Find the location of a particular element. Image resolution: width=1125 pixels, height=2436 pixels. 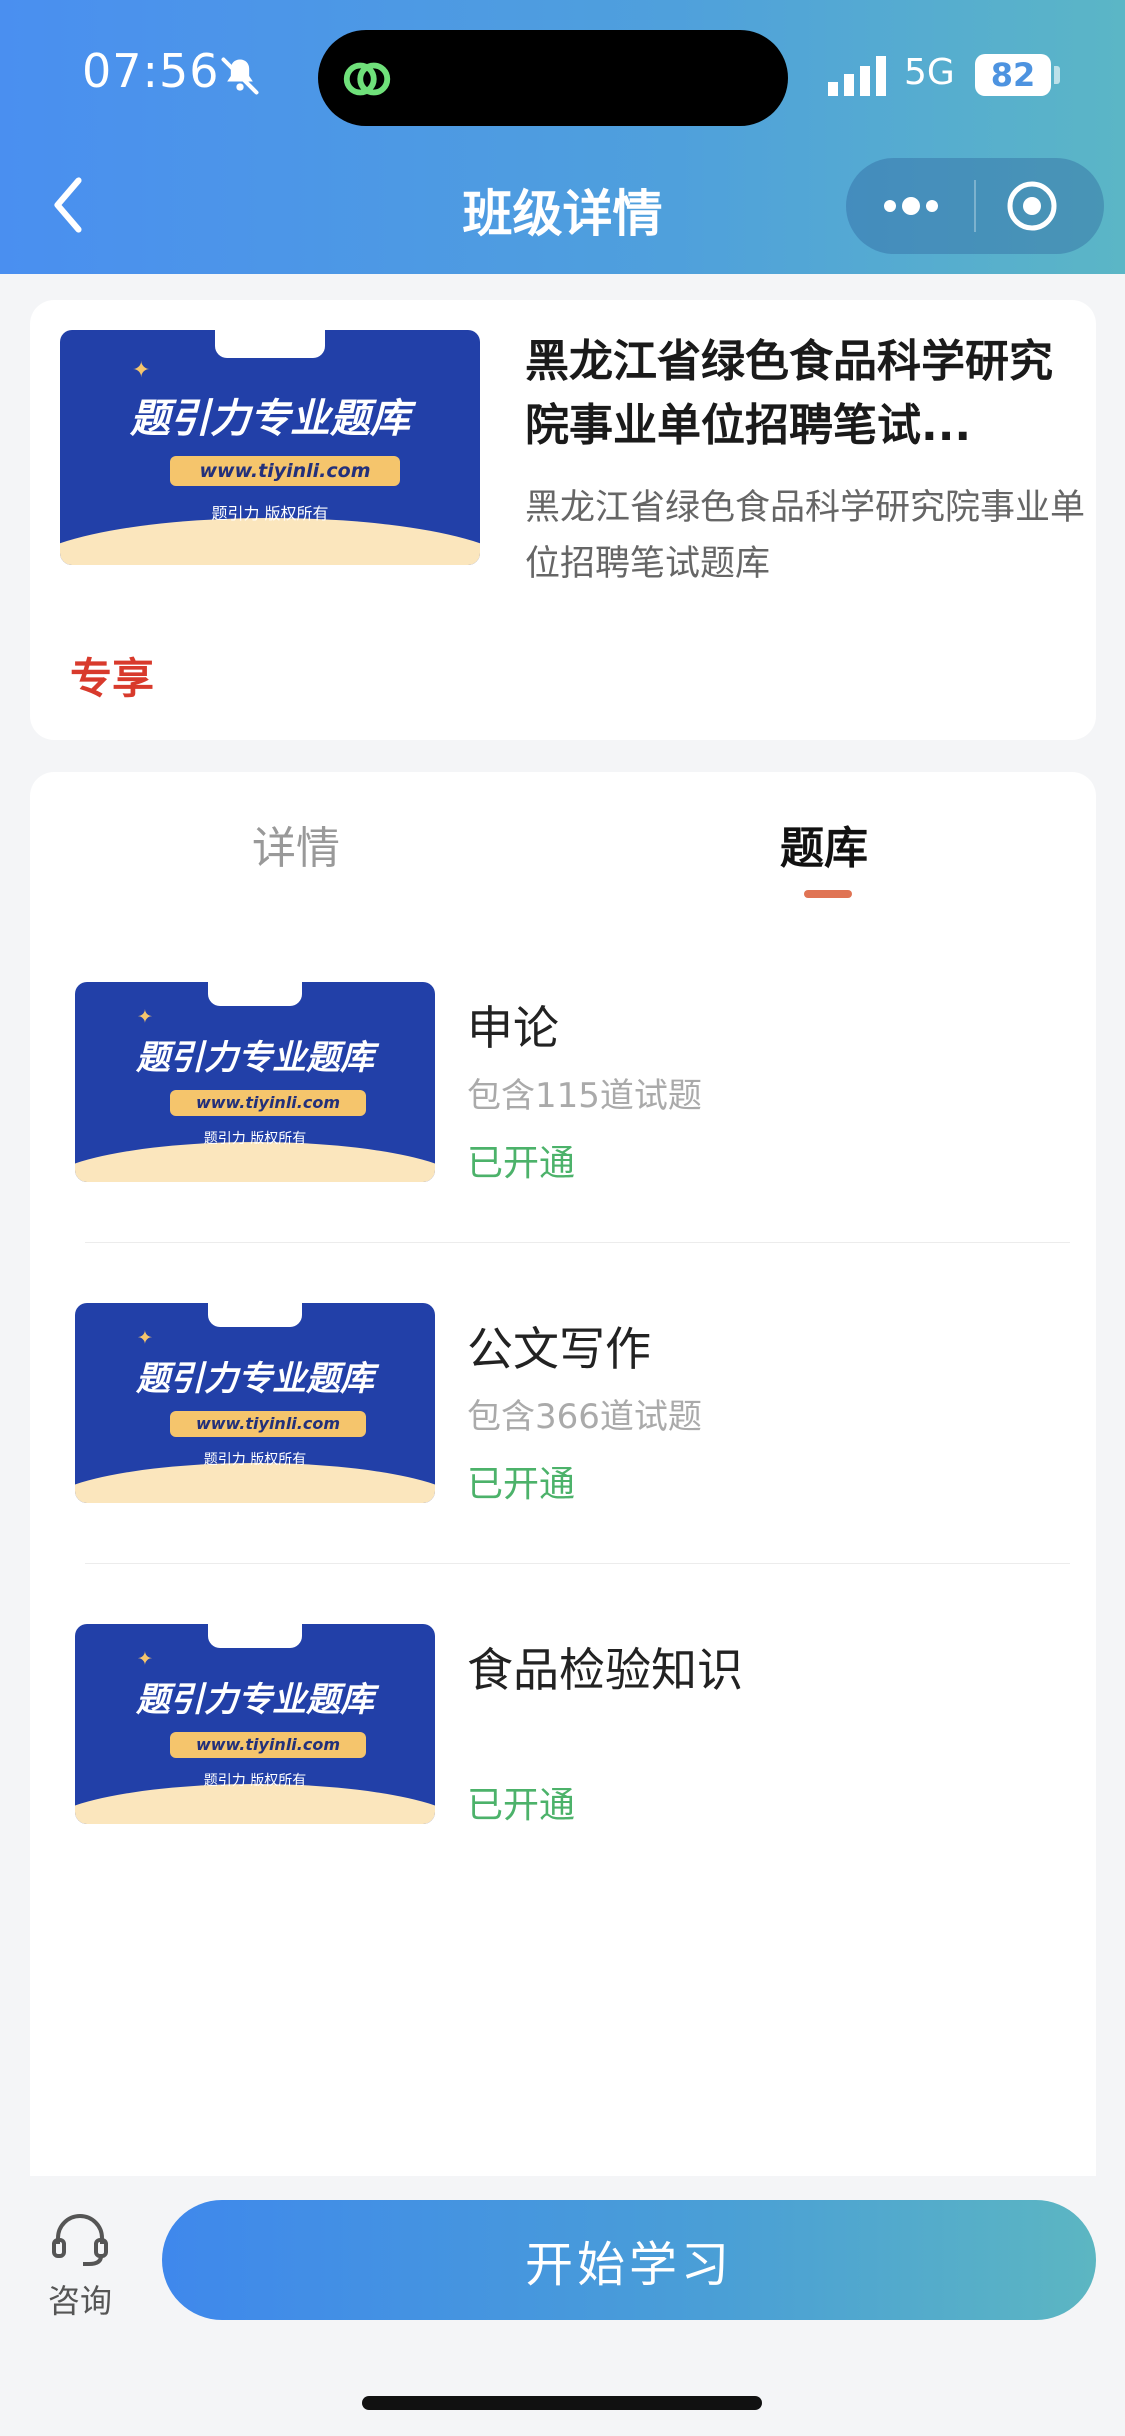

exclusive-badge: 专享 is located at coordinates (112, 678).